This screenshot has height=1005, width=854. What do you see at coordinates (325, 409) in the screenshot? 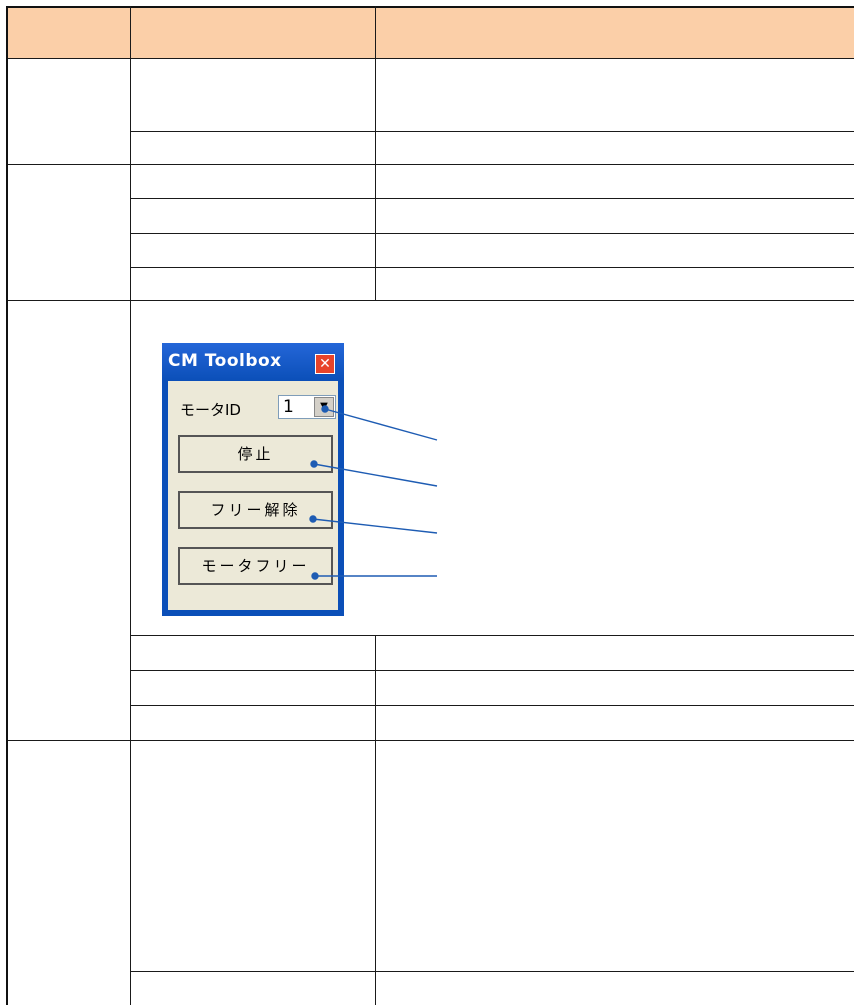
I see `callout-dot-motor-id` at bounding box center [325, 409].